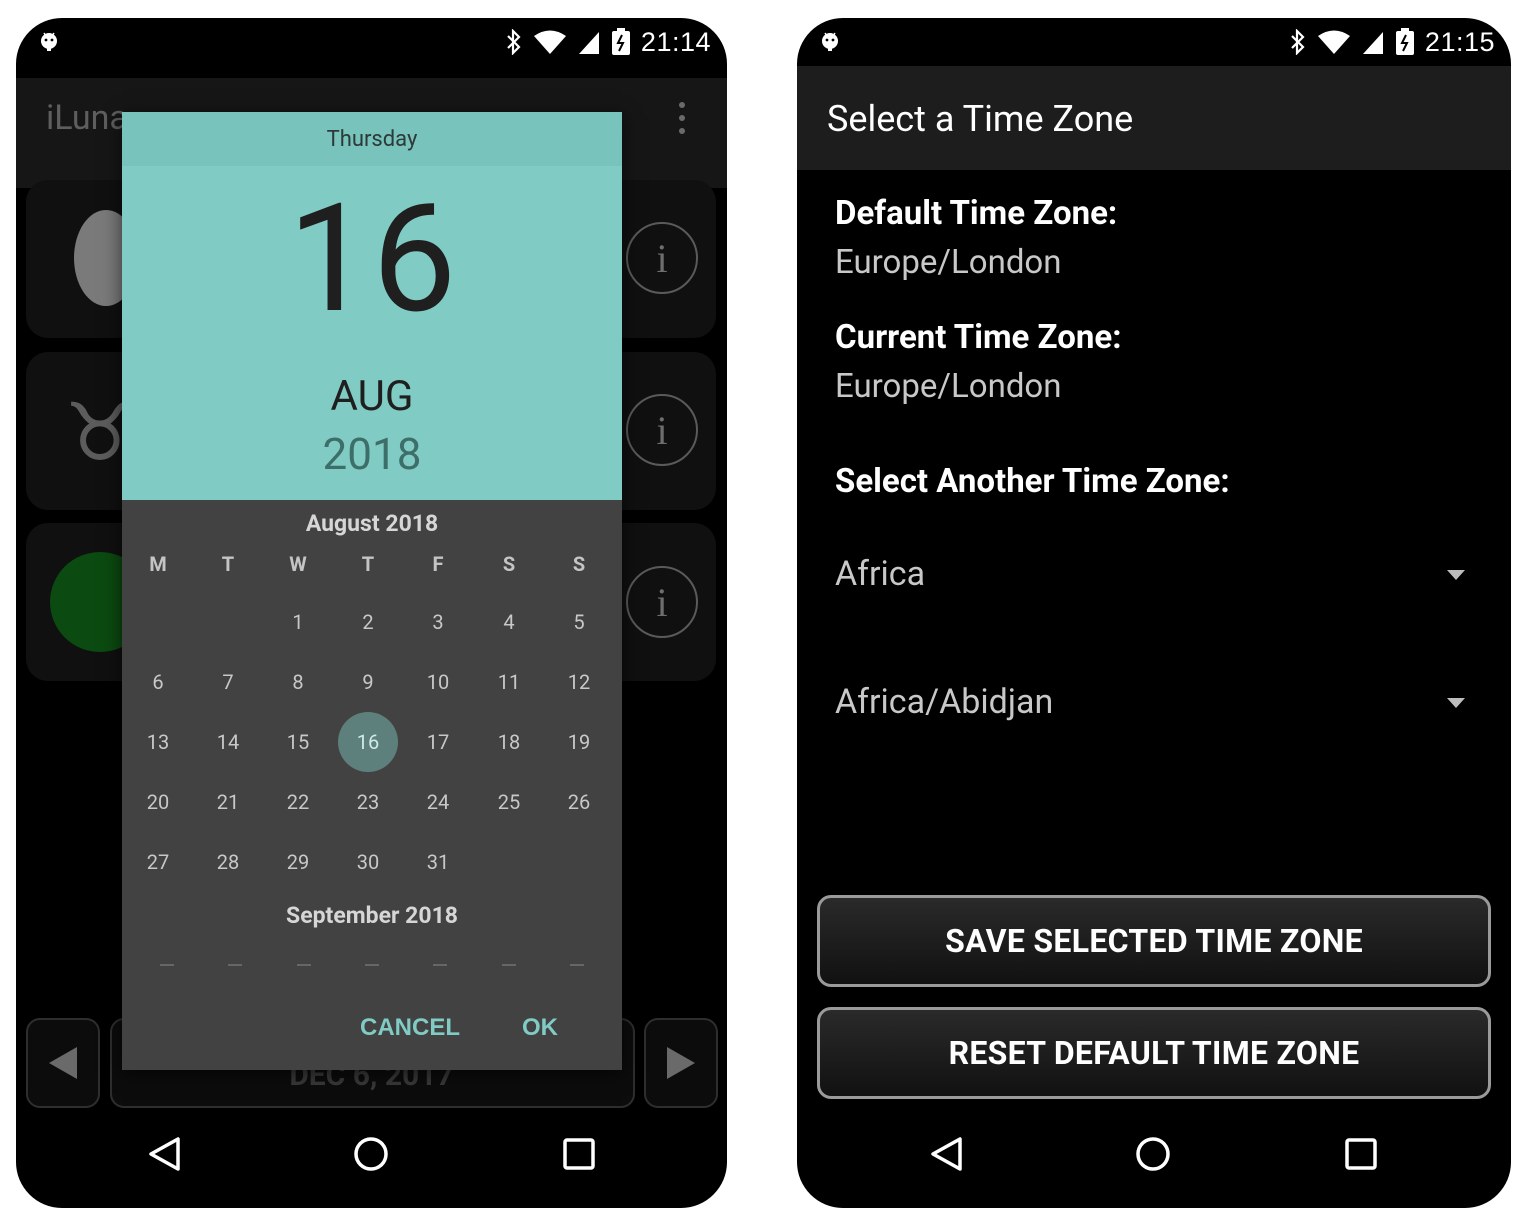 The image size is (1536, 1221). I want to click on calendar-day: 5, so click(579, 622).